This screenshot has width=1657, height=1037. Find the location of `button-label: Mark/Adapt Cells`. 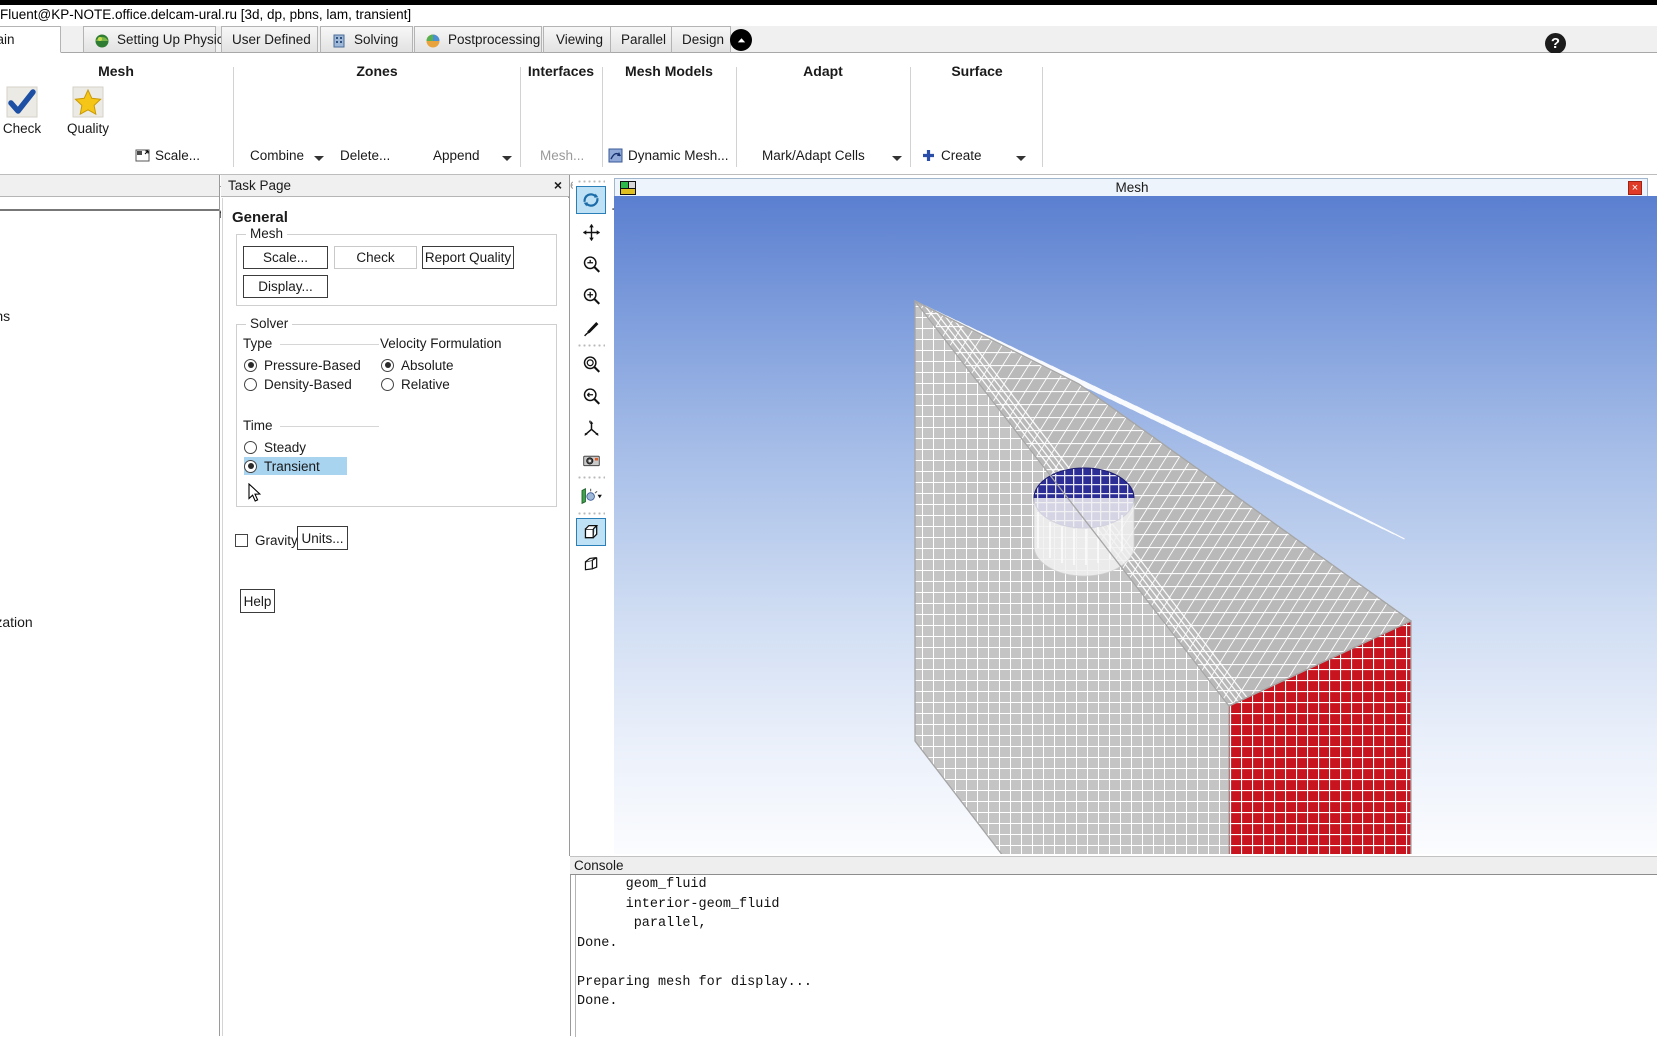

button-label: Mark/Adapt Cells is located at coordinates (813, 155).